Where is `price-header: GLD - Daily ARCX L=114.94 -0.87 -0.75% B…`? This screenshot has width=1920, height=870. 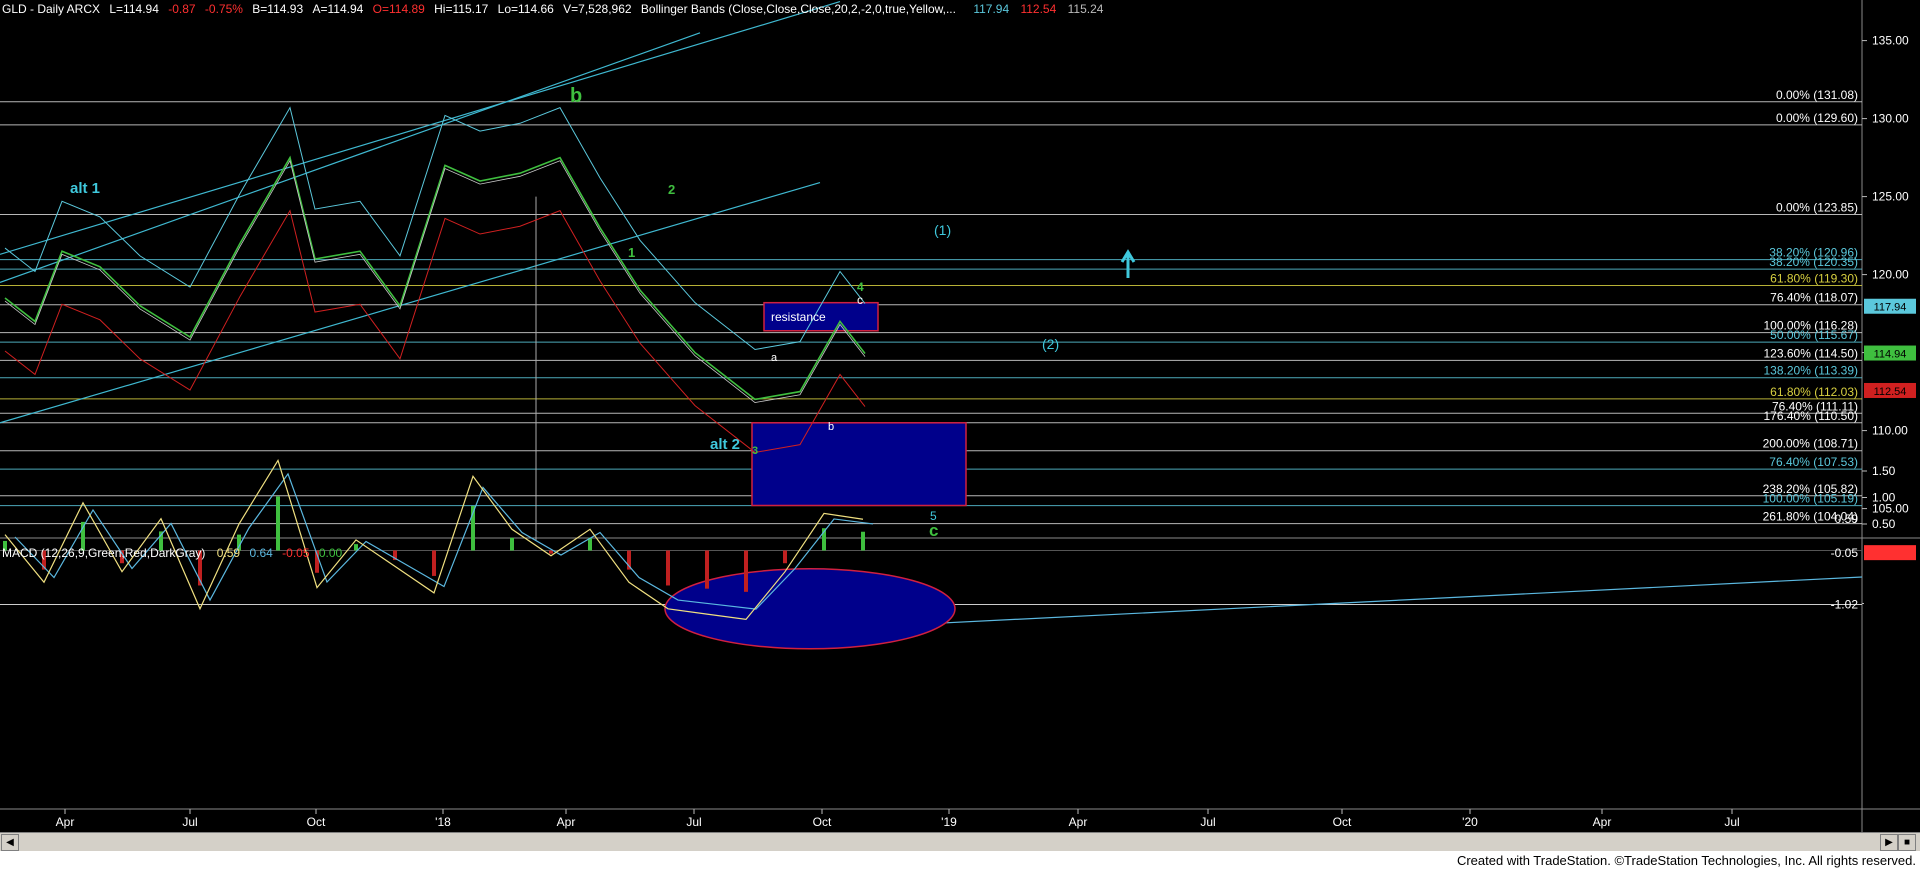
price-header: GLD - Daily ARCX L=114.94 -0.87 -0.75% B… is located at coordinates (552, 9).